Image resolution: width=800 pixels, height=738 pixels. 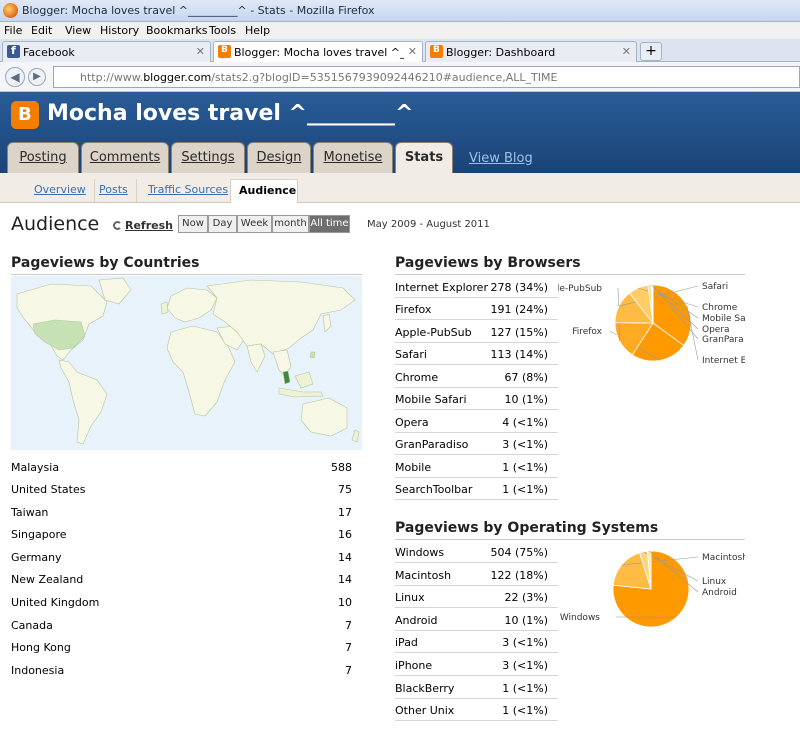 What do you see at coordinates (43, 157) in the screenshot?
I see `tab-posting: Posting` at bounding box center [43, 157].